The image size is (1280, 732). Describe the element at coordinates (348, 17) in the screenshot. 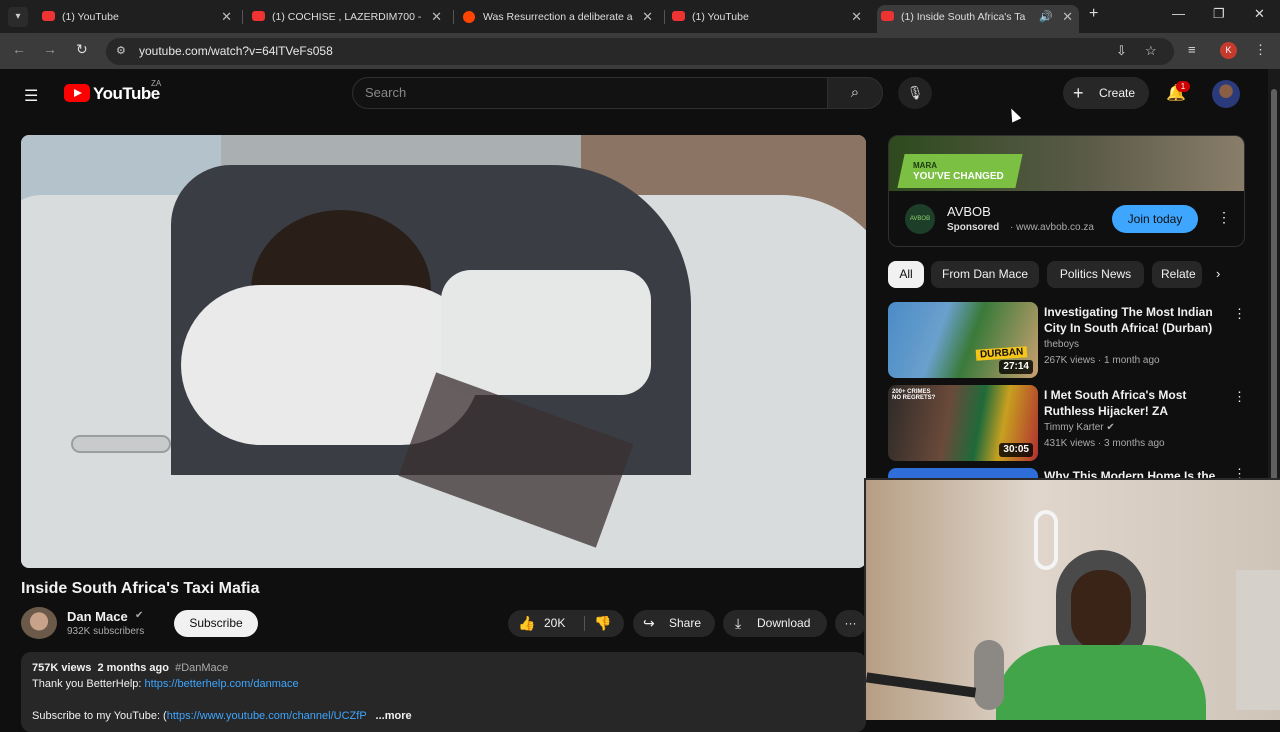

I see `browser-tab: (1) COCHISE , LAZERDIM700 - ✕` at that location.